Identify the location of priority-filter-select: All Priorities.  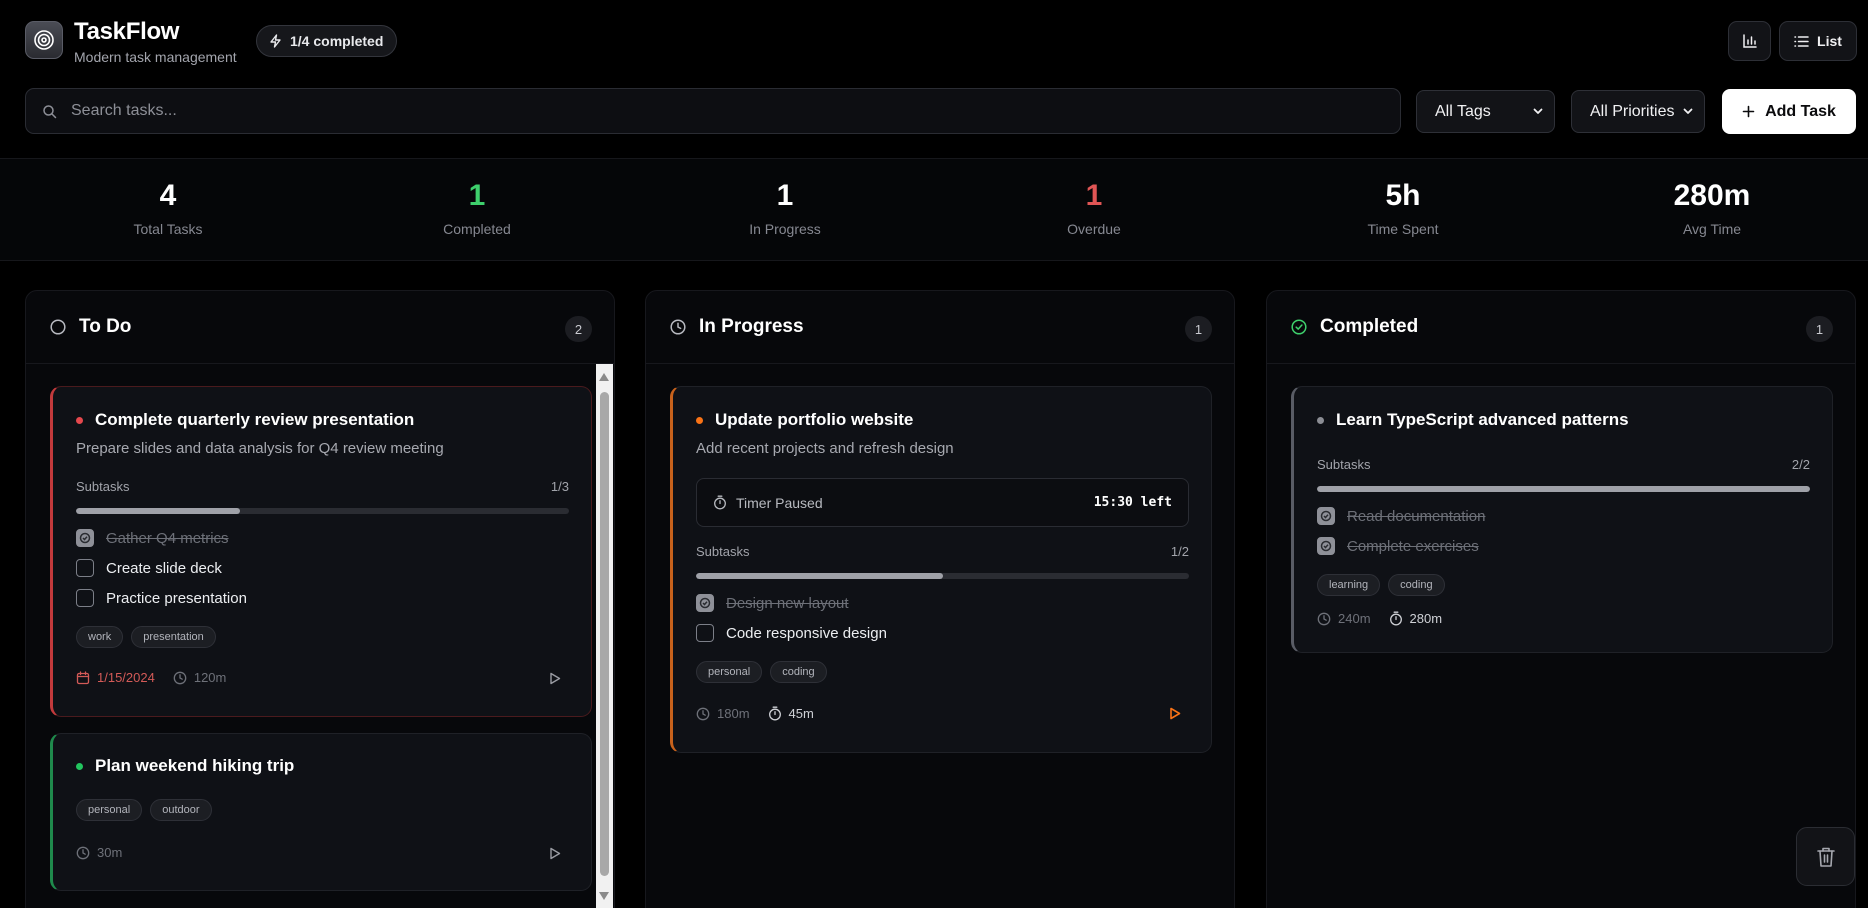
(1638, 111).